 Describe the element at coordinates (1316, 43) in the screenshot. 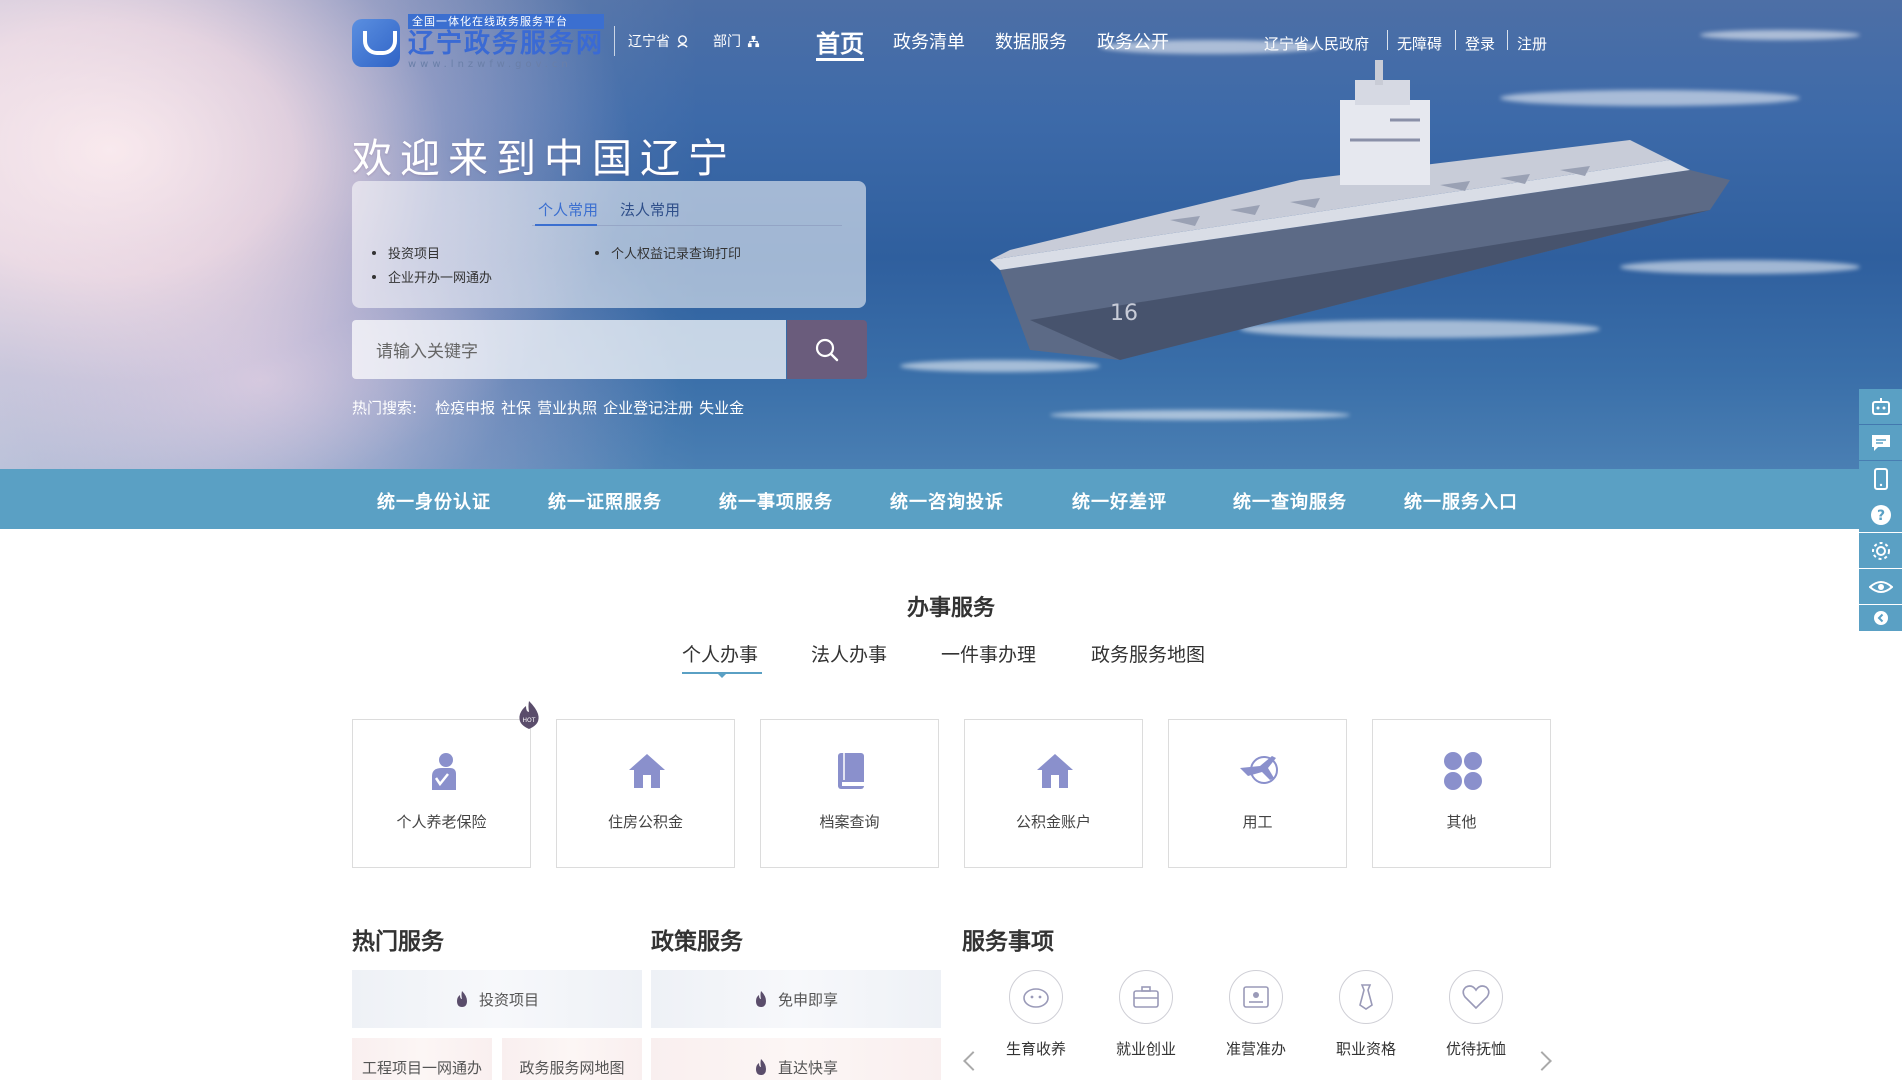

I see `link-provincial-government: 辽宁省人民政府` at that location.